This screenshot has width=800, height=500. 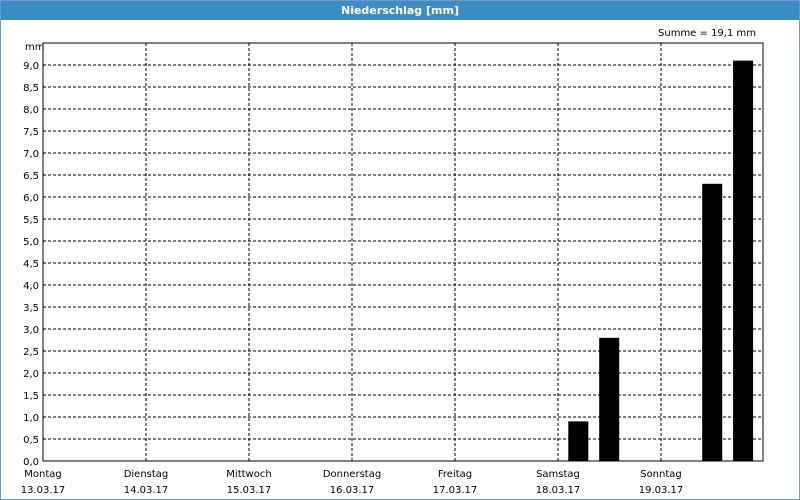 I want to click on y-tick-label: 0,0, so click(x=31, y=462).